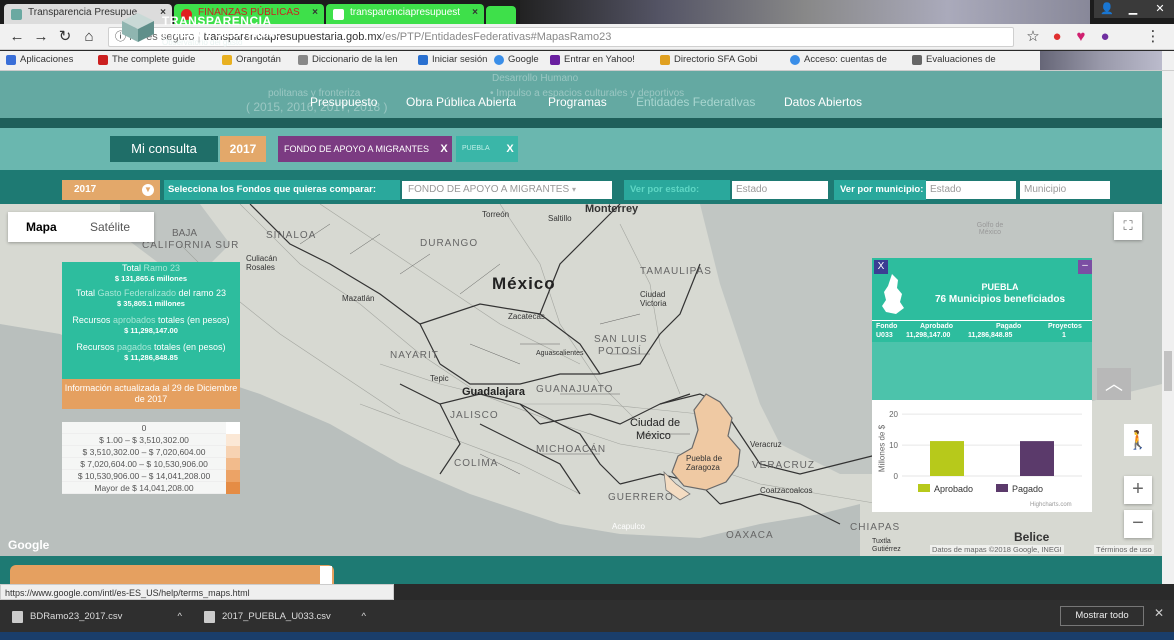 Image resolution: width=1174 pixels, height=640 pixels. Describe the element at coordinates (1159, 613) in the screenshot. I see `close-downloads-icon: ✕` at that location.